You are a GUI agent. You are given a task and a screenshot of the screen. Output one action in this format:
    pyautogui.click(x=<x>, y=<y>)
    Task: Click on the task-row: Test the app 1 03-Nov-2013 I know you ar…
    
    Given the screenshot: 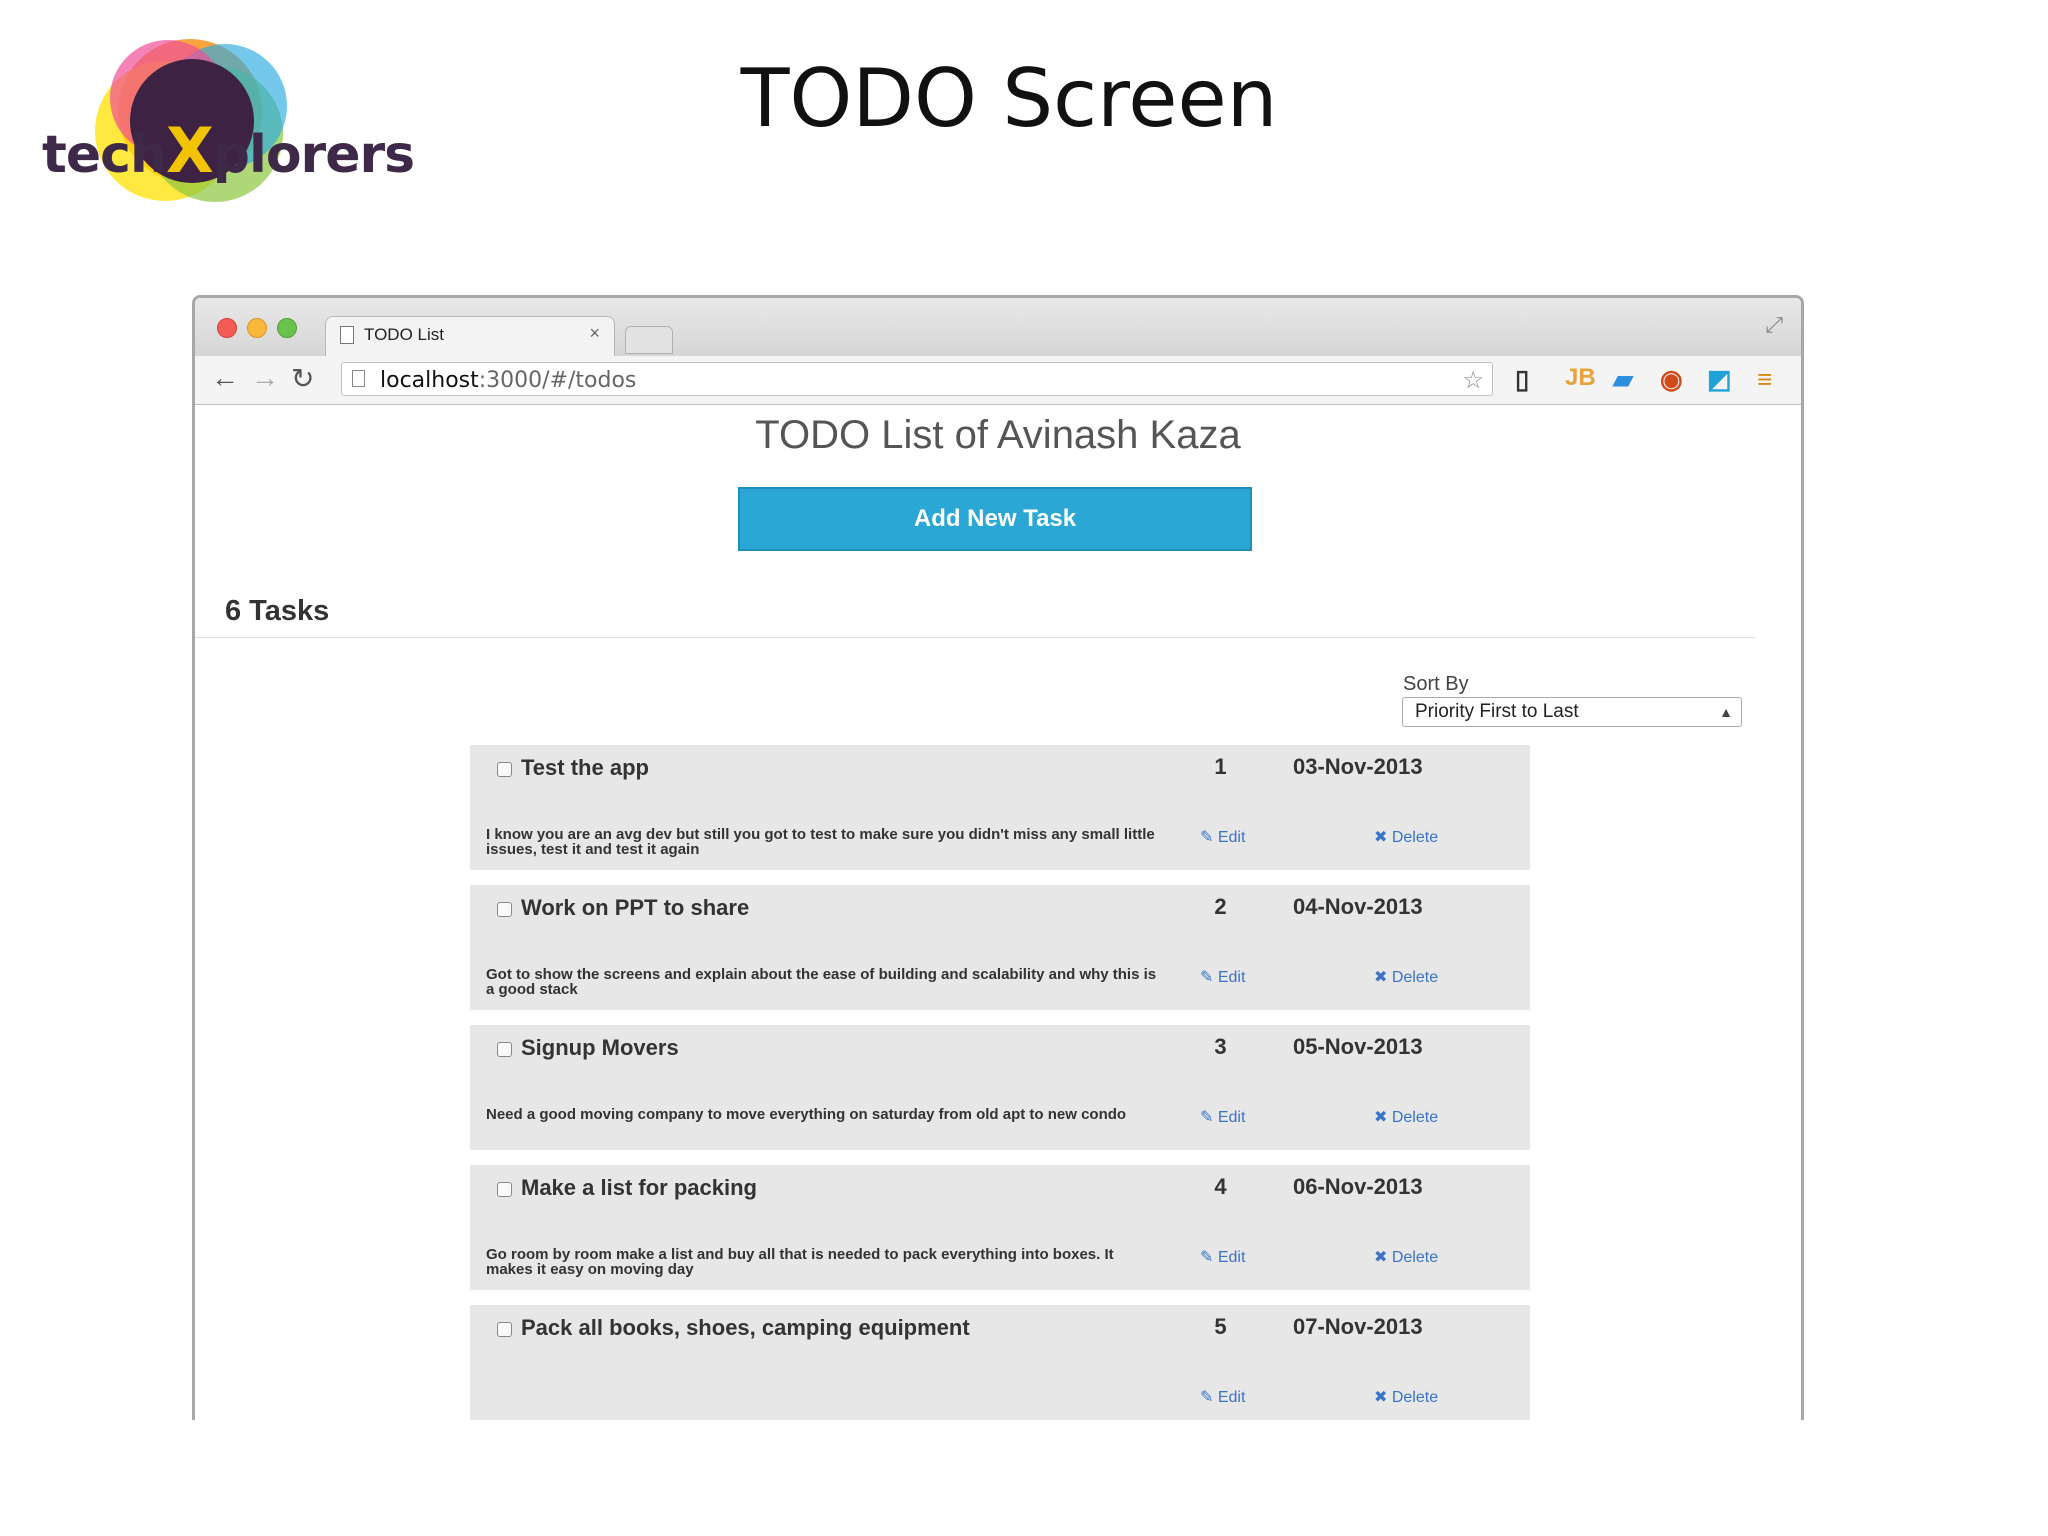 What is the action you would take?
    pyautogui.click(x=1000, y=807)
    